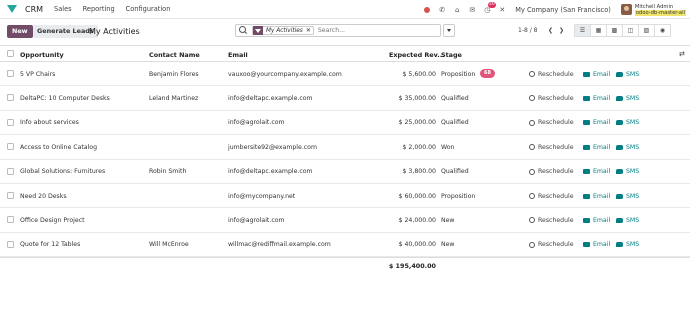 Image resolution: width=690 pixels, height=330 pixels. What do you see at coordinates (148, 9) in the screenshot?
I see `menu-configuration: Configuration` at bounding box center [148, 9].